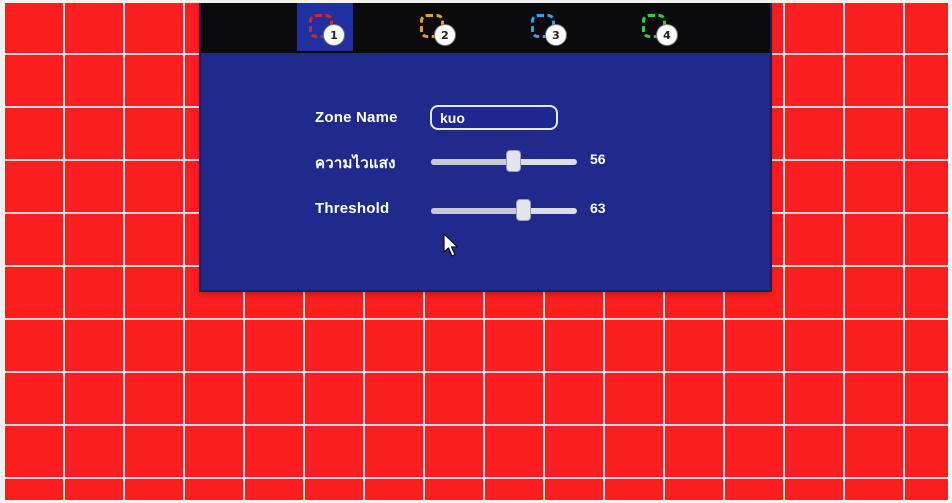 Image resolution: width=952 pixels, height=503 pixels. I want to click on threshold-slider-fill, so click(477, 211).